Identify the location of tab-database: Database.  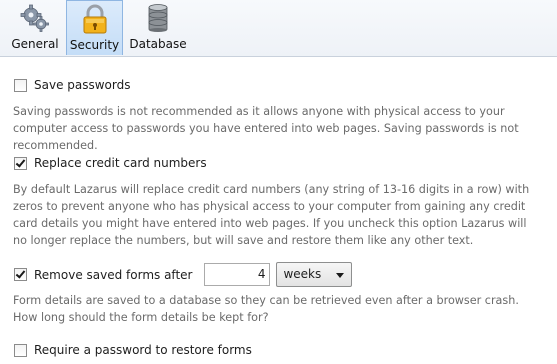
(158, 27).